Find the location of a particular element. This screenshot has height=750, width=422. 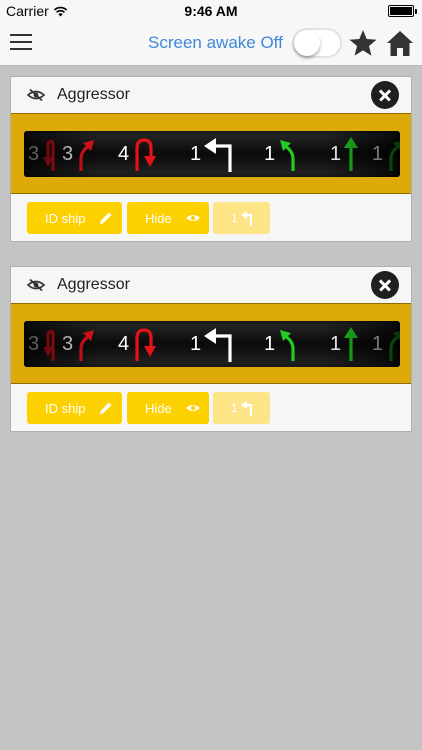

navigation-bar: Screen awake Off is located at coordinates (211, 44).